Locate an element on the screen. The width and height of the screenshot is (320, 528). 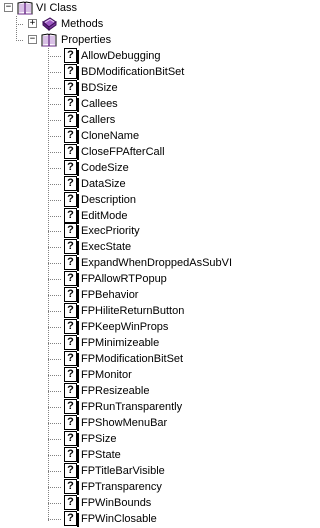
property-item-bdmodificationbitset: ? BDModificationBitSet is located at coordinates (137, 72).